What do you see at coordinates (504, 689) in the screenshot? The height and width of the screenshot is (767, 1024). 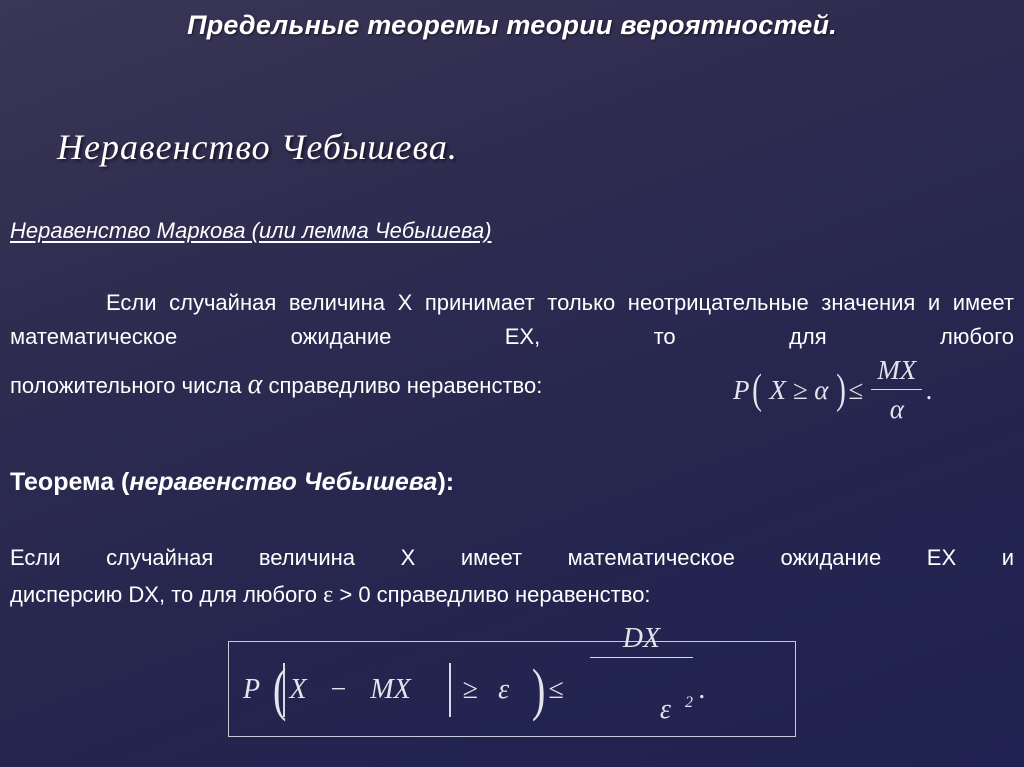 I see `cheb-formula-eps: ε` at bounding box center [504, 689].